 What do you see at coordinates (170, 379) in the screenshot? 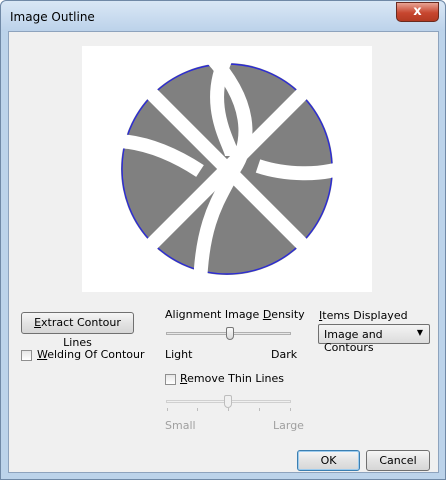
I see `remove-thin-lines-checkbox` at bounding box center [170, 379].